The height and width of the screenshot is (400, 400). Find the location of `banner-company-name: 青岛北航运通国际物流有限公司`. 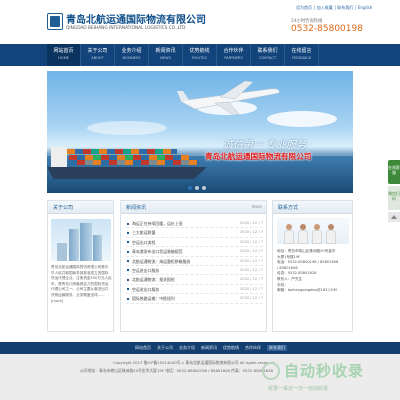

banner-company-name: 青岛北航运通国际物流有限公司 is located at coordinates (258, 156).